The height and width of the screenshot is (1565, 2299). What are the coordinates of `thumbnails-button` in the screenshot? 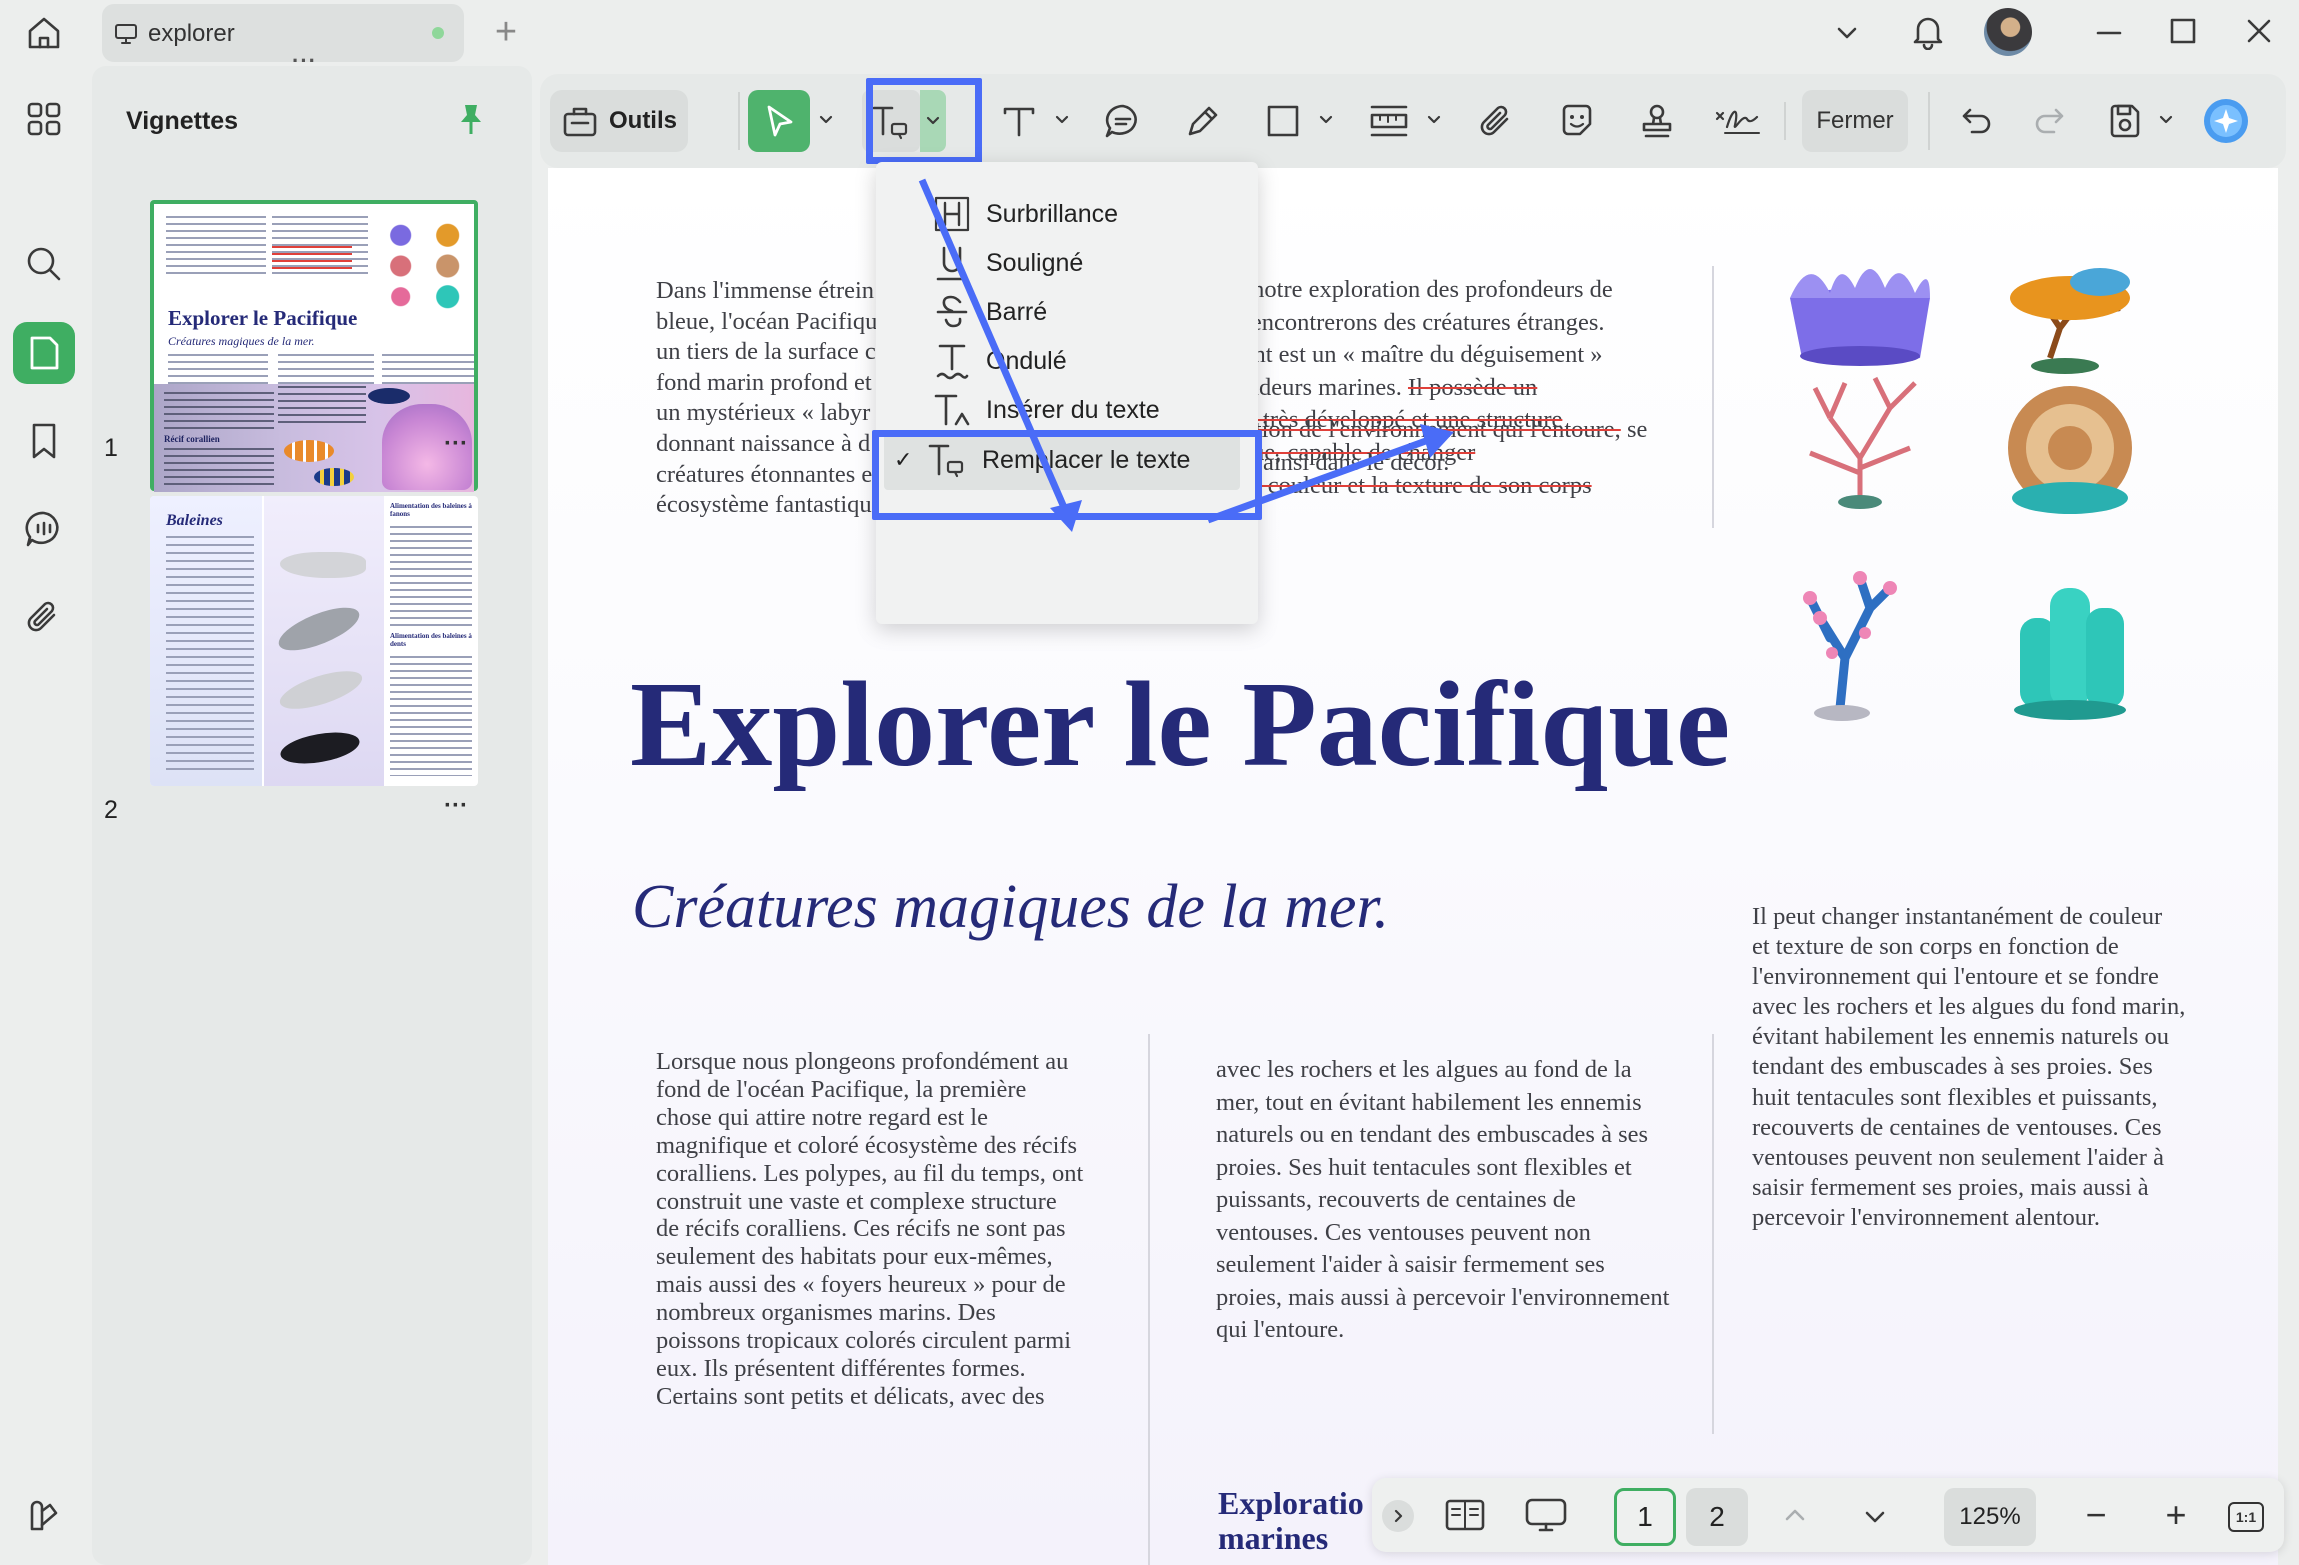 It's located at (44, 353).